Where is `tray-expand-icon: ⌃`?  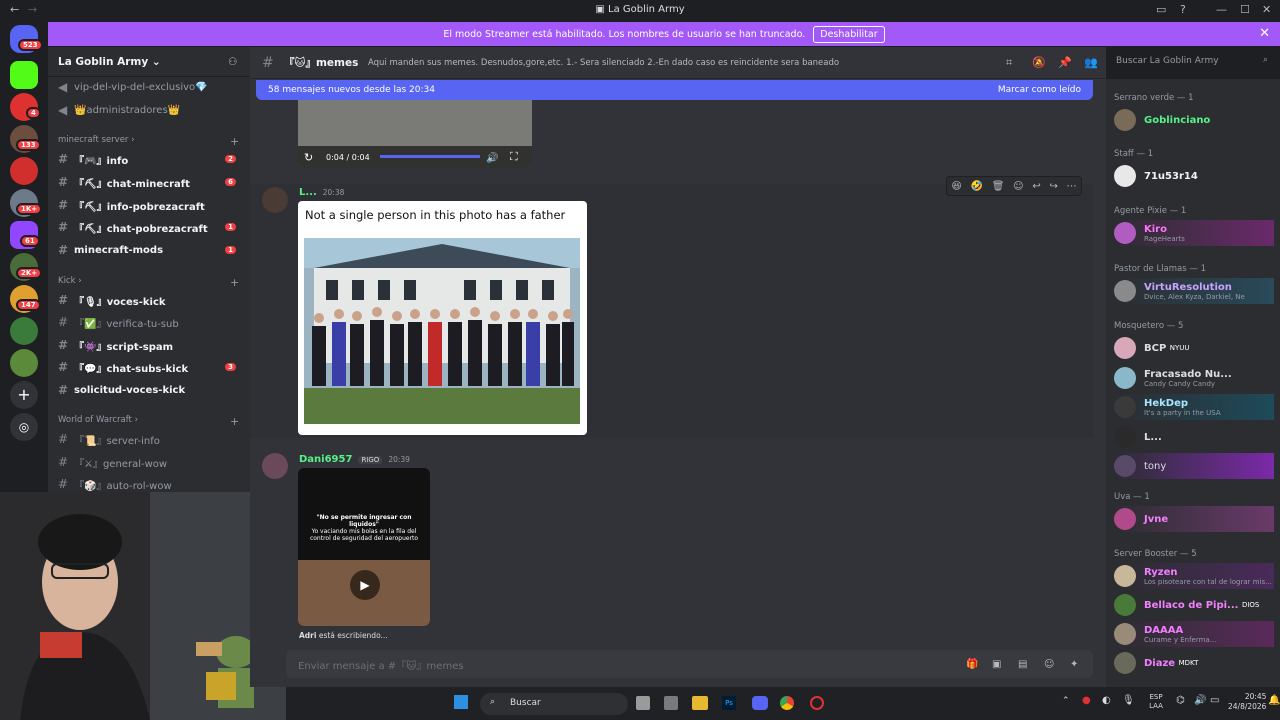
tray-expand-icon: ⌃ is located at coordinates (1066, 701).